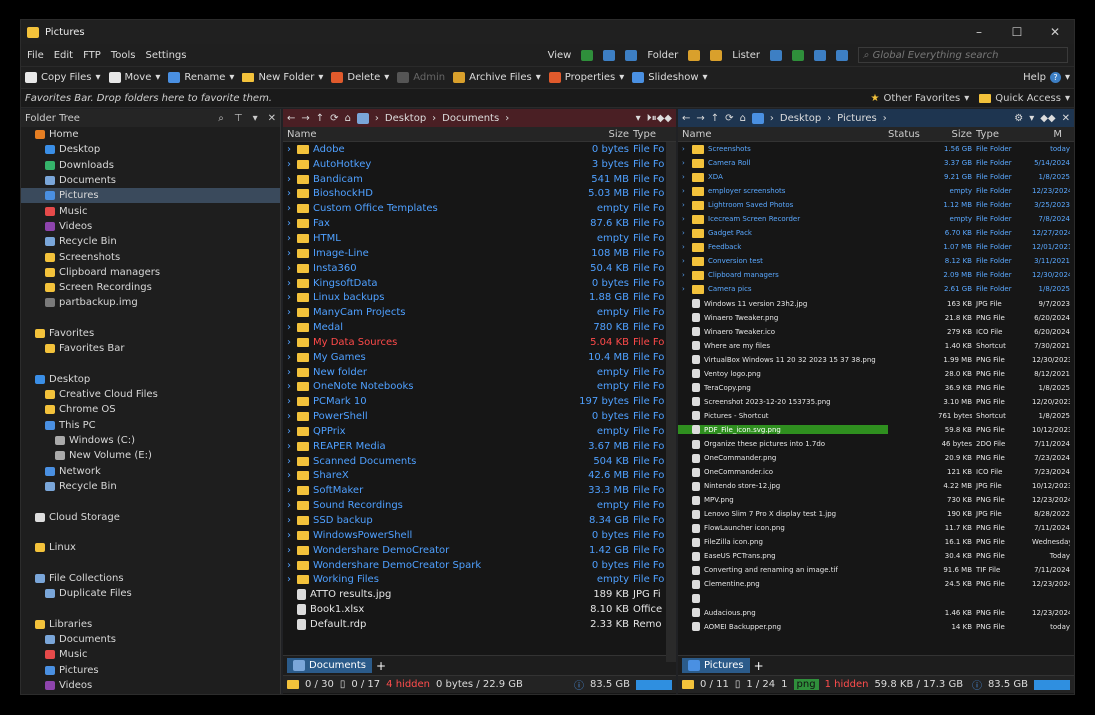  I want to click on lister-layout-icon, so click(798, 55).